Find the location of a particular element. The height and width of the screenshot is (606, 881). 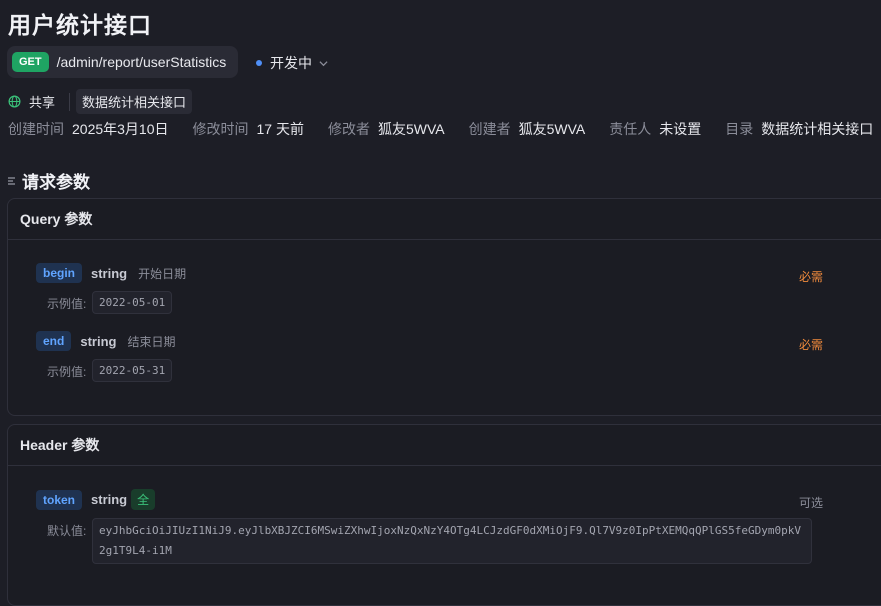

example-value: 2022-05-01 is located at coordinates (132, 302).